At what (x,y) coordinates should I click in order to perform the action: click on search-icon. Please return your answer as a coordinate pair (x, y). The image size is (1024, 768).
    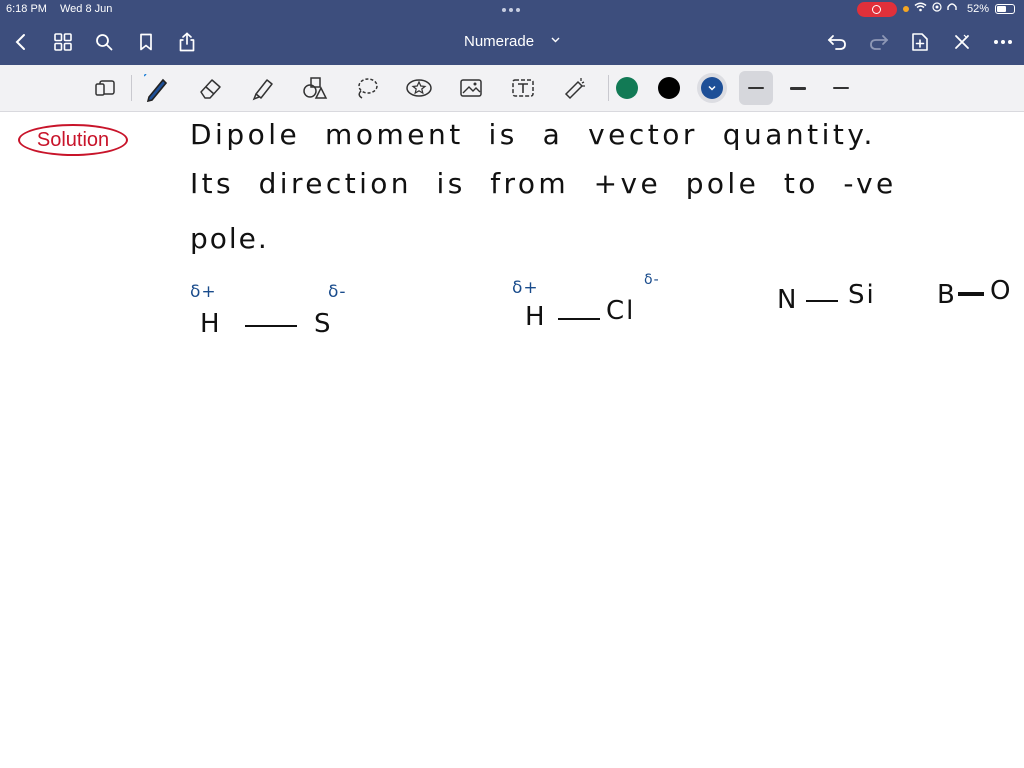
    Looking at the image, I should click on (104, 42).